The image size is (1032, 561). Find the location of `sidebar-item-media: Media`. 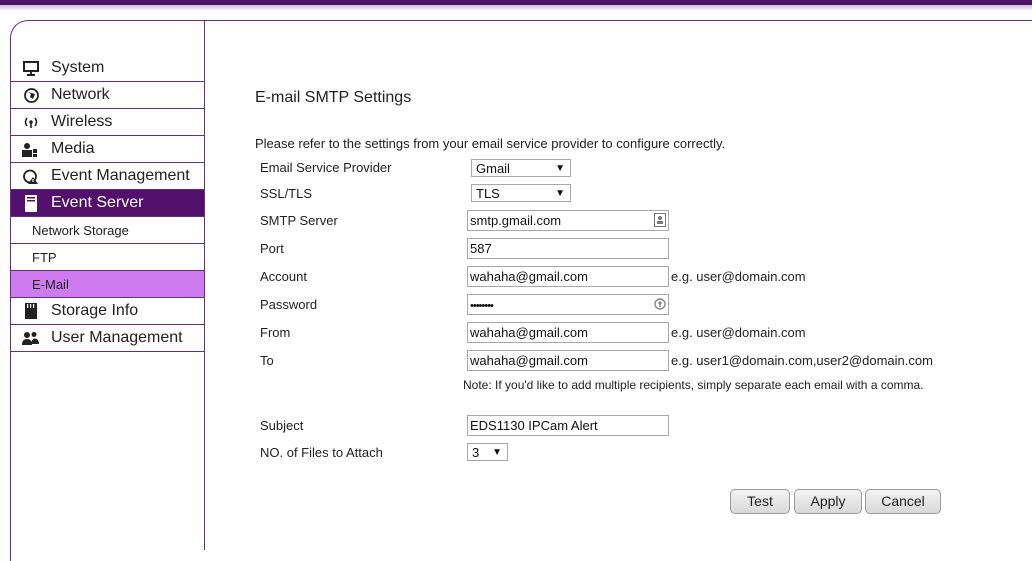

sidebar-item-media: Media is located at coordinates (107, 149).